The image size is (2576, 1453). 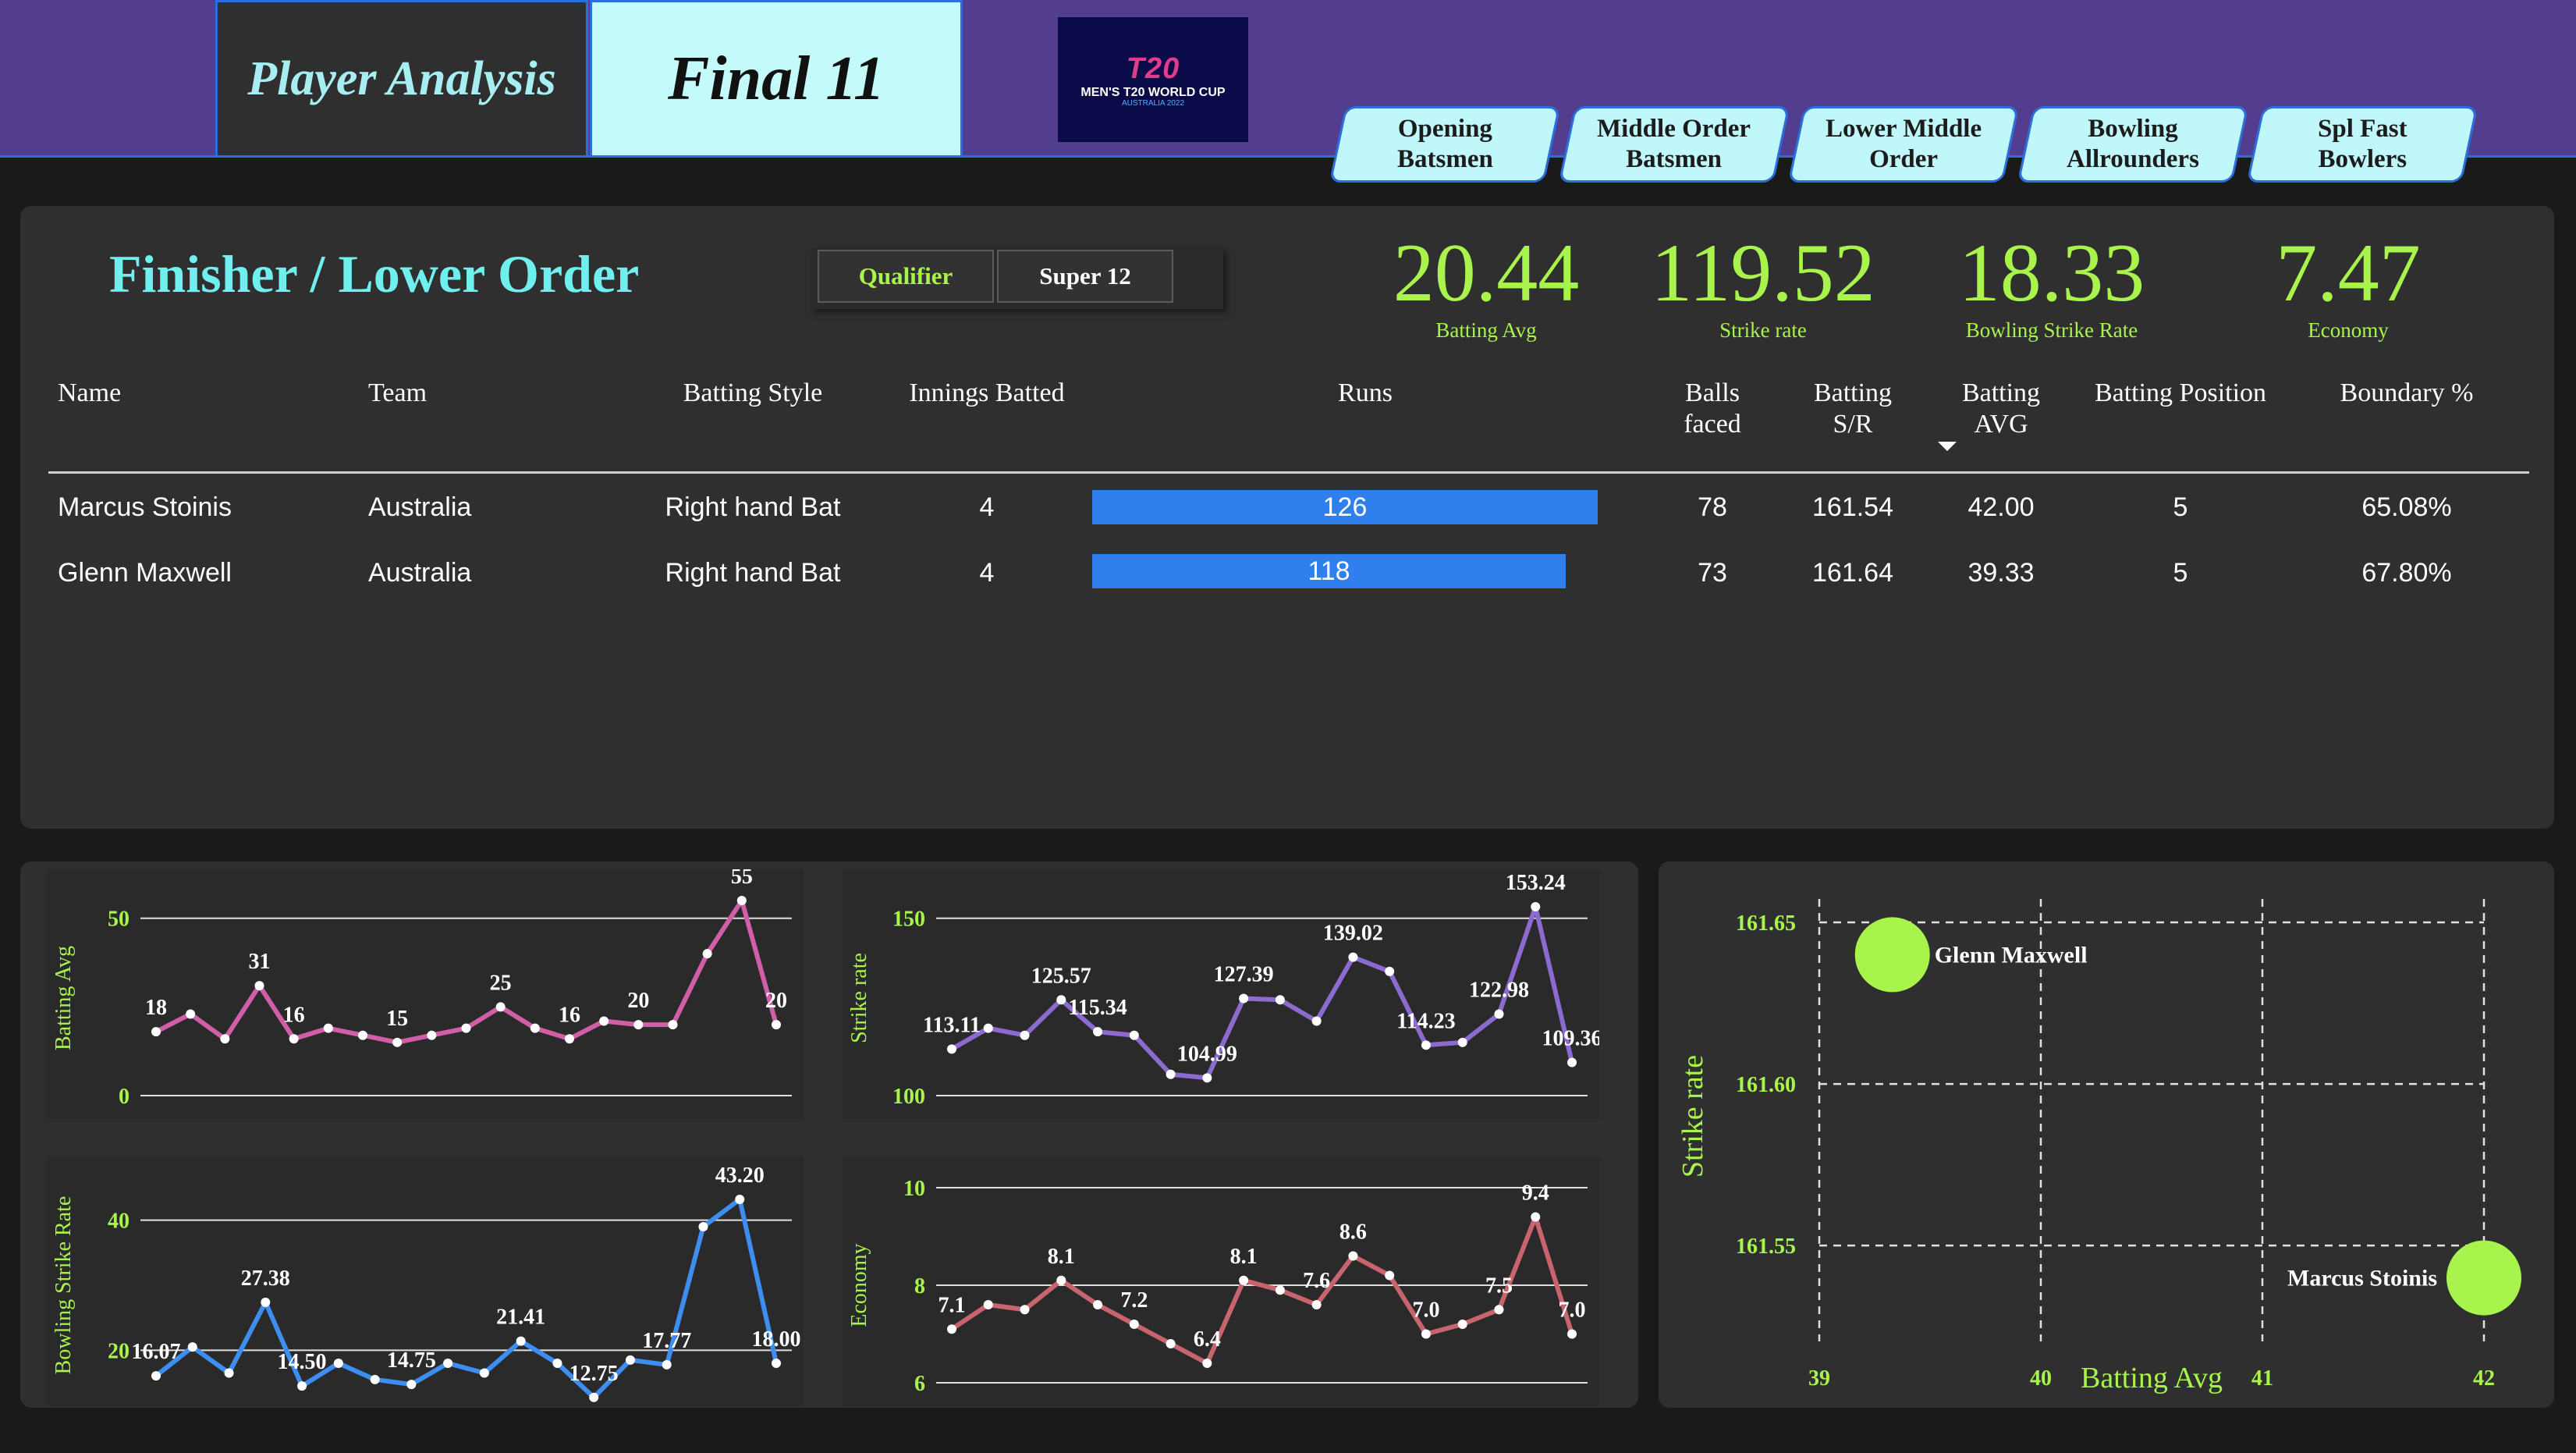 What do you see at coordinates (1061, 1257) in the screenshot?
I see `data-label: 8.1` at bounding box center [1061, 1257].